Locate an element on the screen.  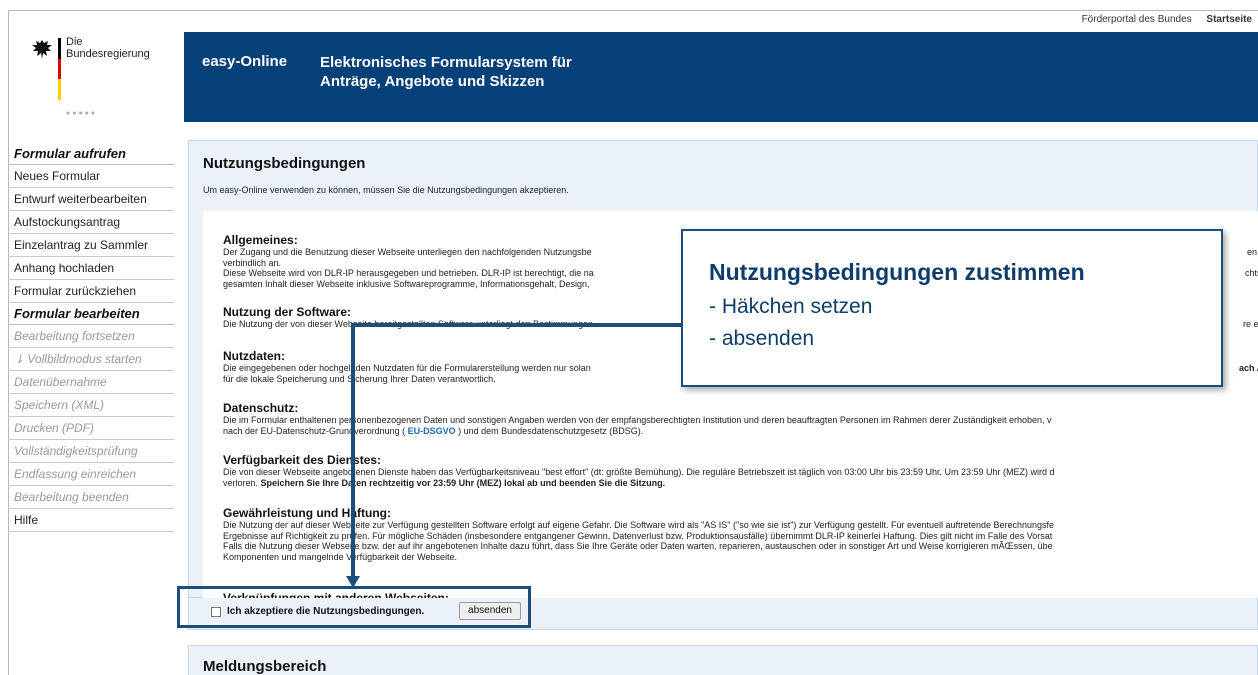
sidebar-item-anhang: Anhang hochladen is located at coordinates (91, 268).